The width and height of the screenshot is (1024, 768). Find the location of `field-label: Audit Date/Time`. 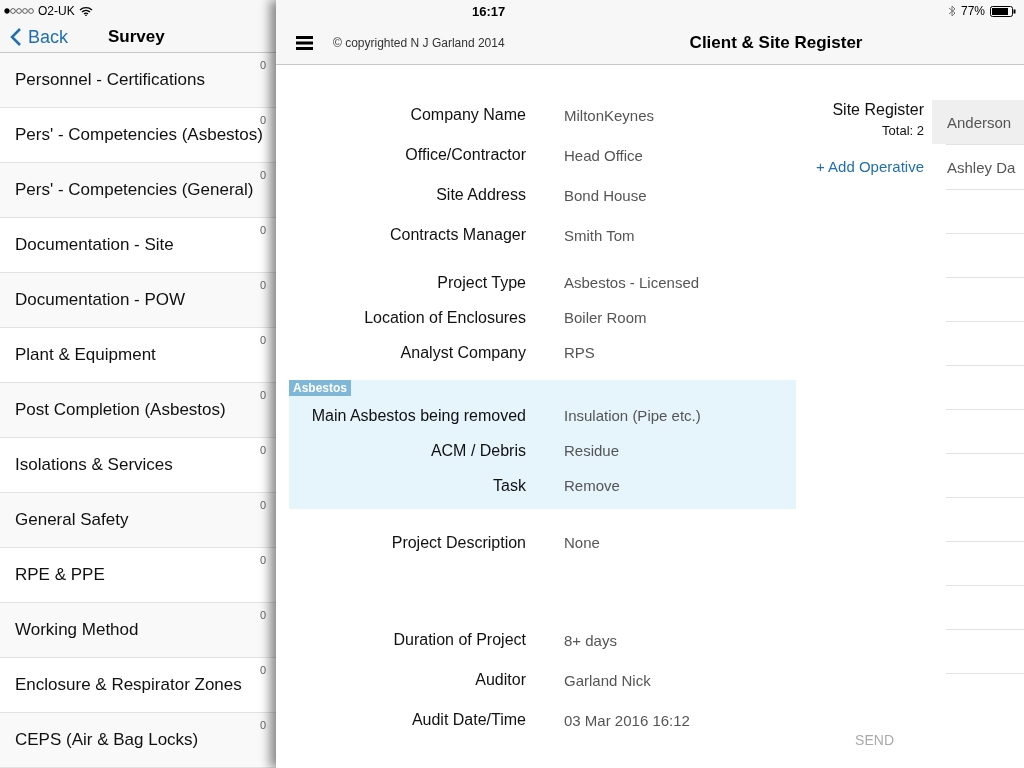

field-label: Audit Date/Time is located at coordinates (468, 720).